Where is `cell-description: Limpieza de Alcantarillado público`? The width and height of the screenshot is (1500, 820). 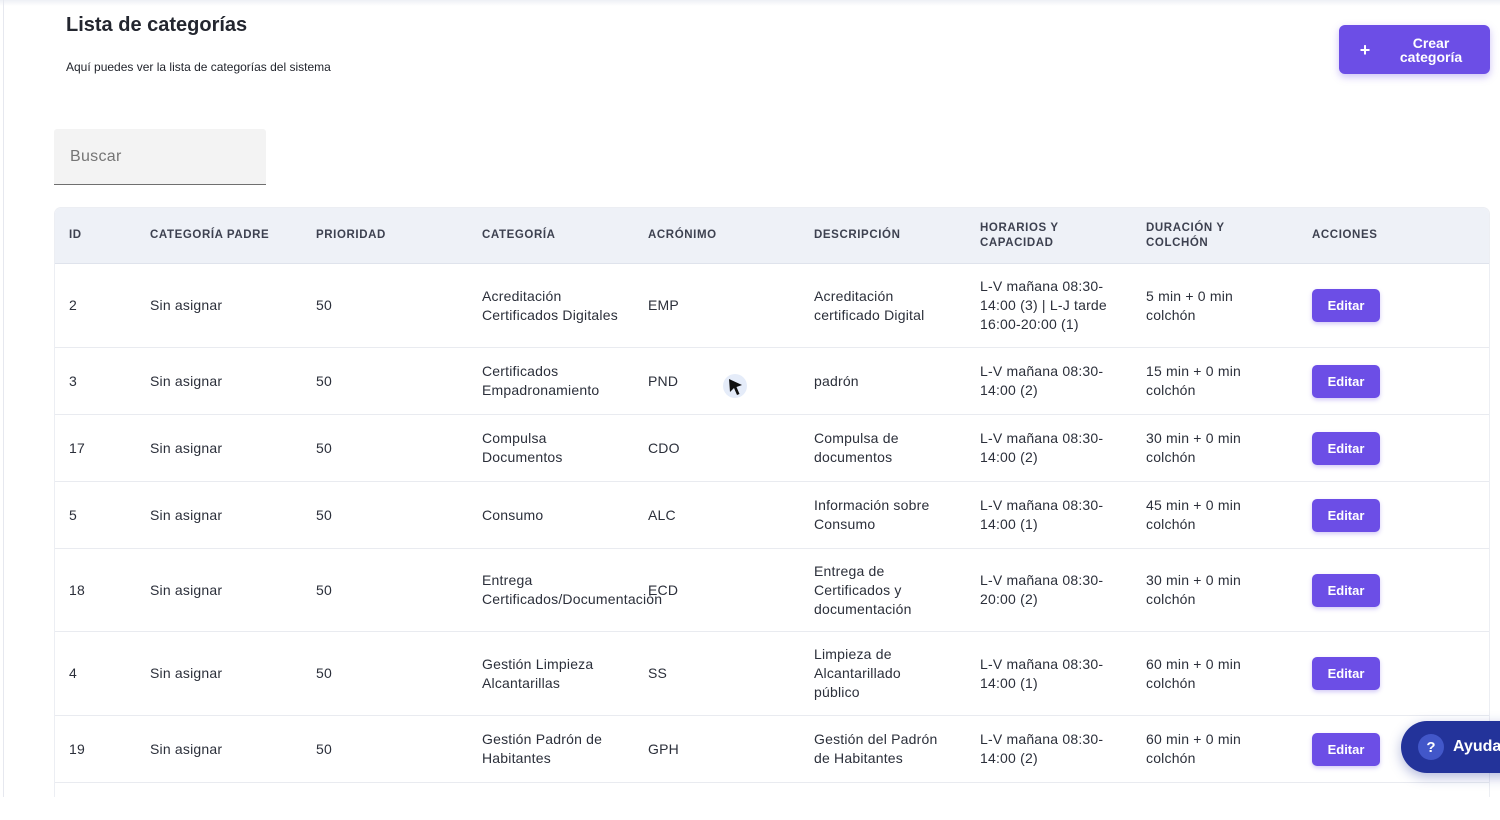
cell-description: Limpieza de Alcantarillado público is located at coordinates (857, 673).